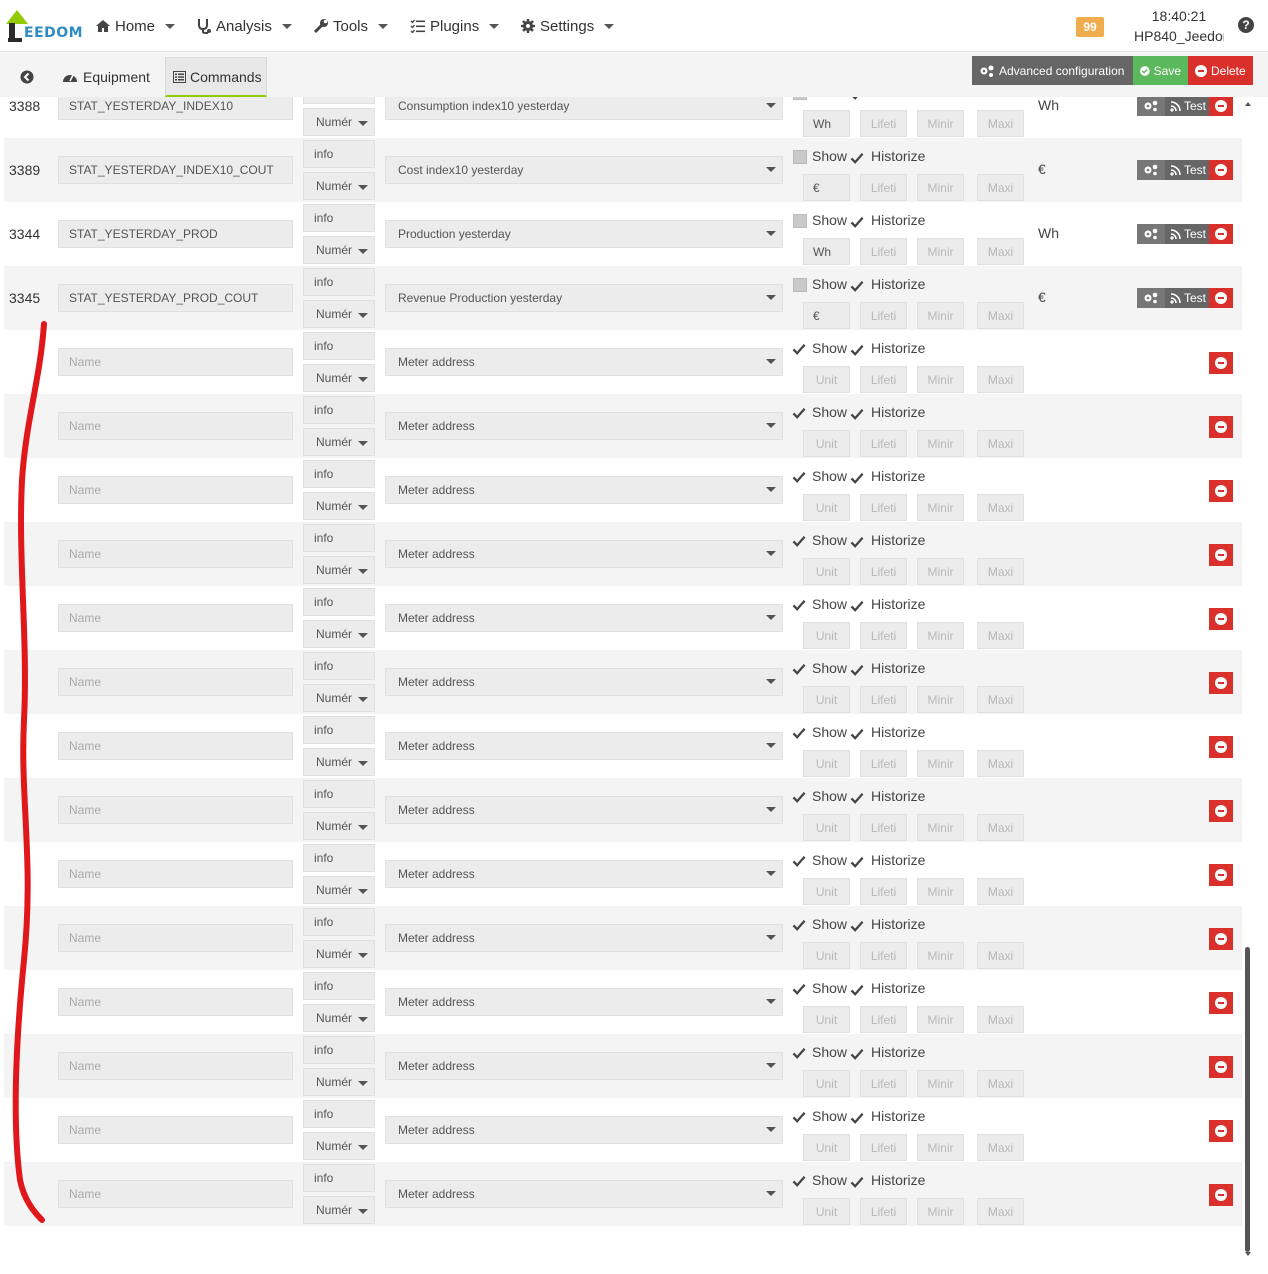  Describe the element at coordinates (584, 170) in the screenshot. I see `meter-address-select: Cost index10 yesterday` at that location.